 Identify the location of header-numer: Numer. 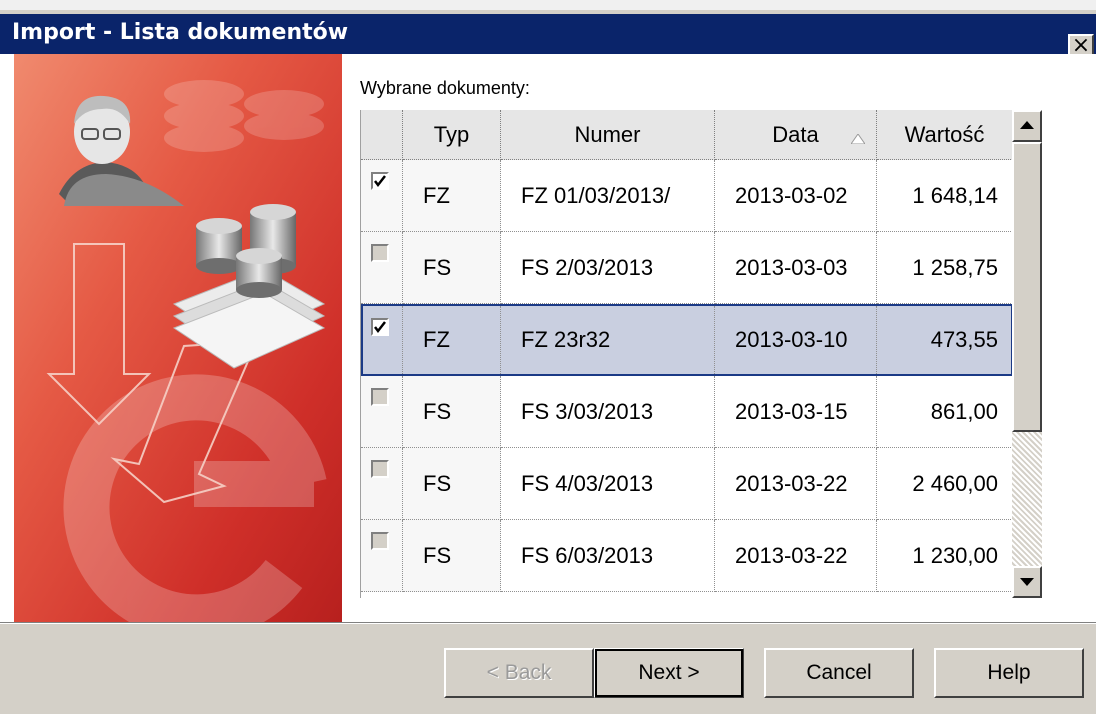
(608, 135).